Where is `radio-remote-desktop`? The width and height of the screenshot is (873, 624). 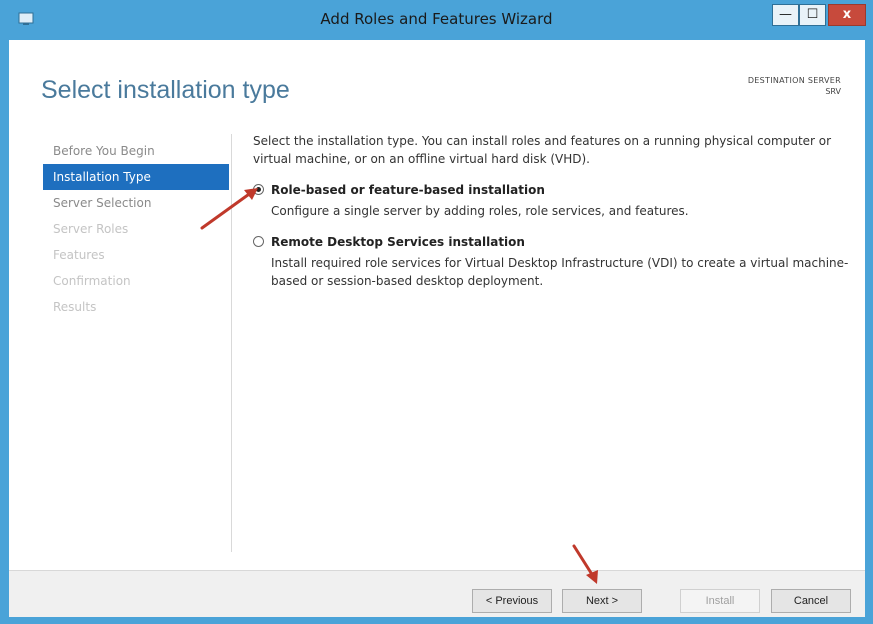 radio-remote-desktop is located at coordinates (258, 241).